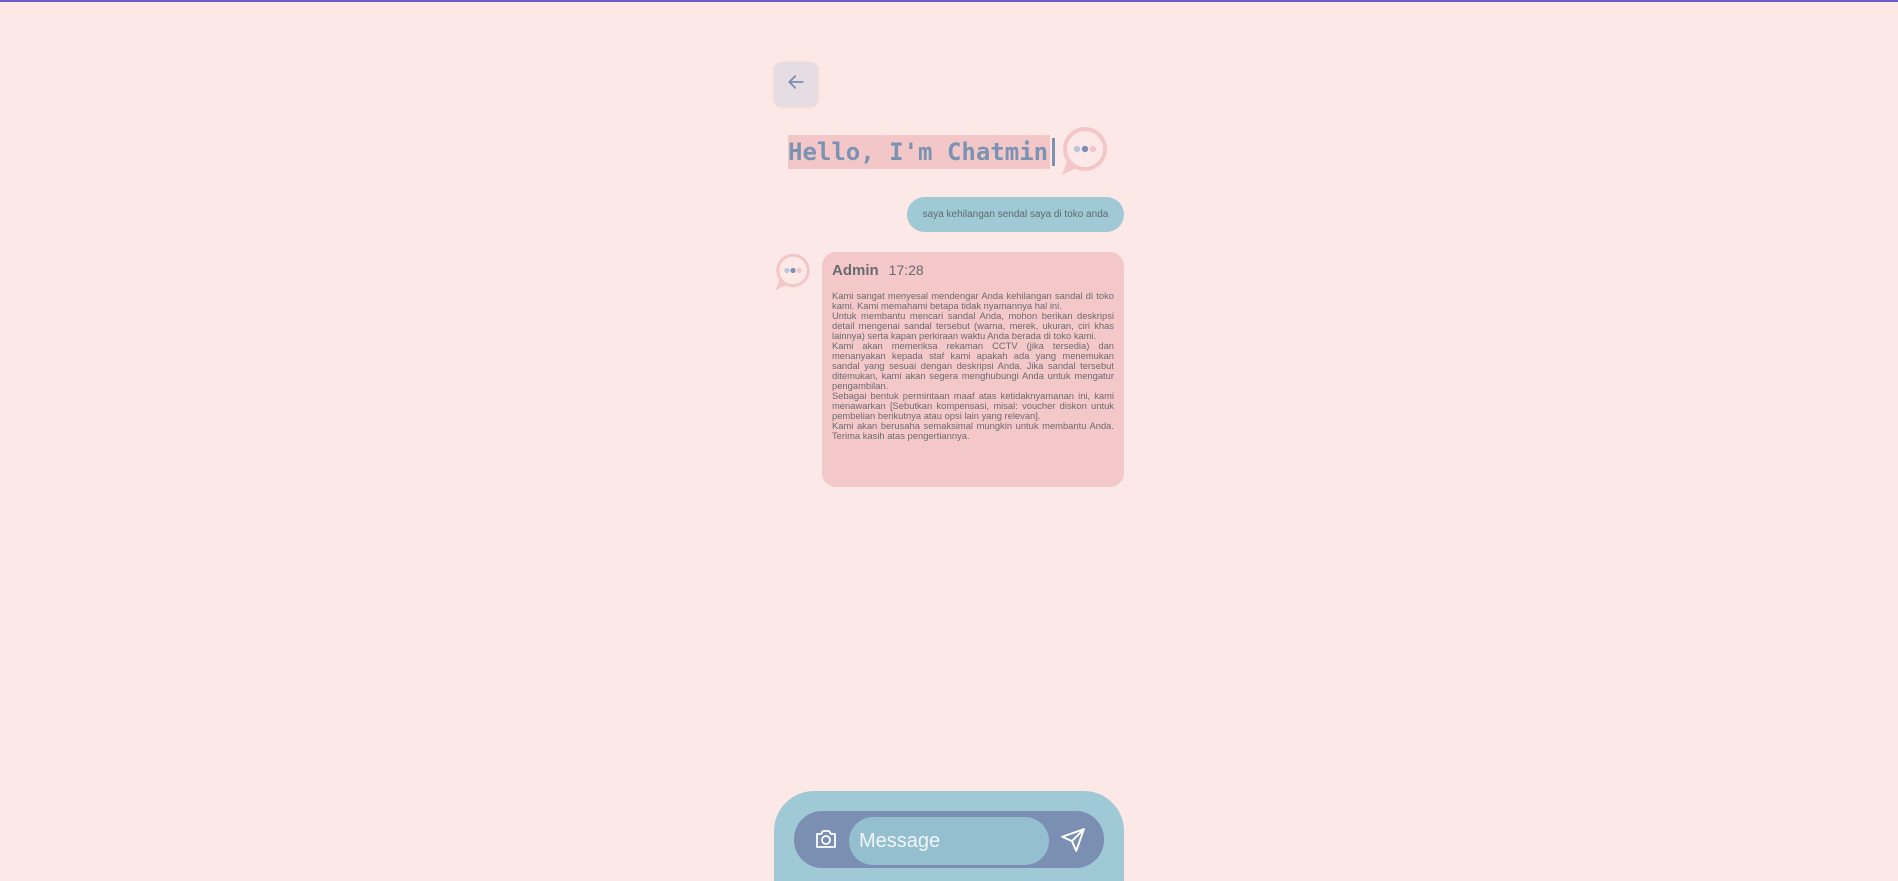 This screenshot has height=881, width=1898. What do you see at coordinates (973, 270) in the screenshot?
I see `admin-message-header: Admin 17:28` at bounding box center [973, 270].